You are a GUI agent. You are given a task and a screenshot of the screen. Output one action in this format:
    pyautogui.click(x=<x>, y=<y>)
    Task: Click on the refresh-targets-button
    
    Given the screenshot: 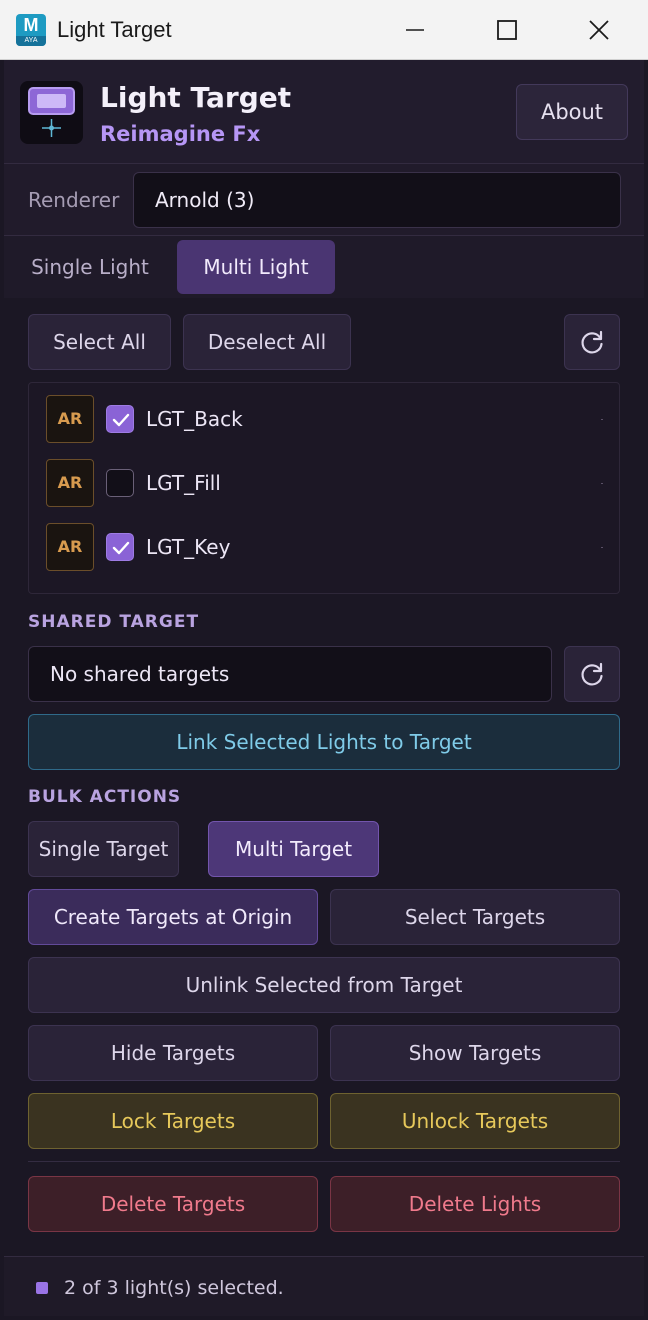 What is the action you would take?
    pyautogui.click(x=592, y=674)
    